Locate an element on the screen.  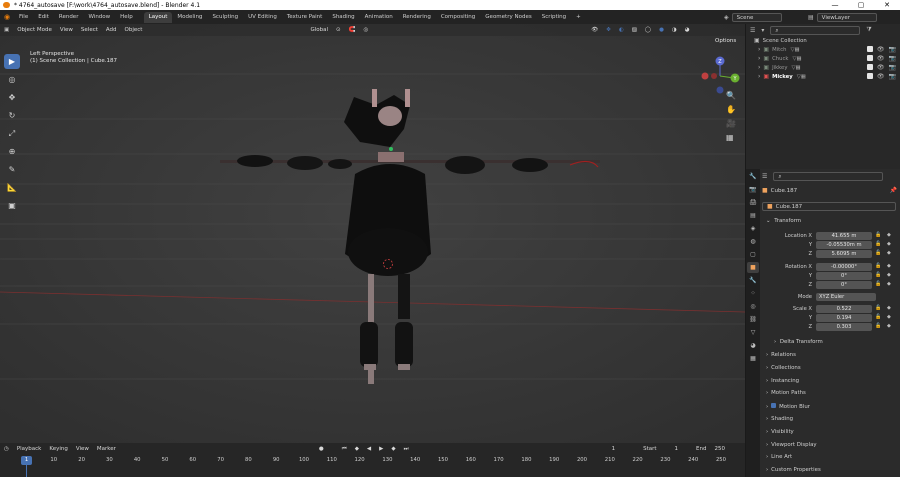
outliner-item: › ▣ Mickey ▽▦ 👁 📷 is located at coordinates (823, 76).